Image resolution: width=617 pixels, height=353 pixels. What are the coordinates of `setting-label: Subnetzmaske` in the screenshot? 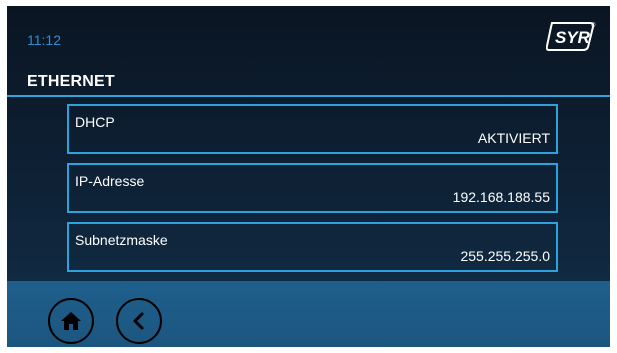 It's located at (121, 240).